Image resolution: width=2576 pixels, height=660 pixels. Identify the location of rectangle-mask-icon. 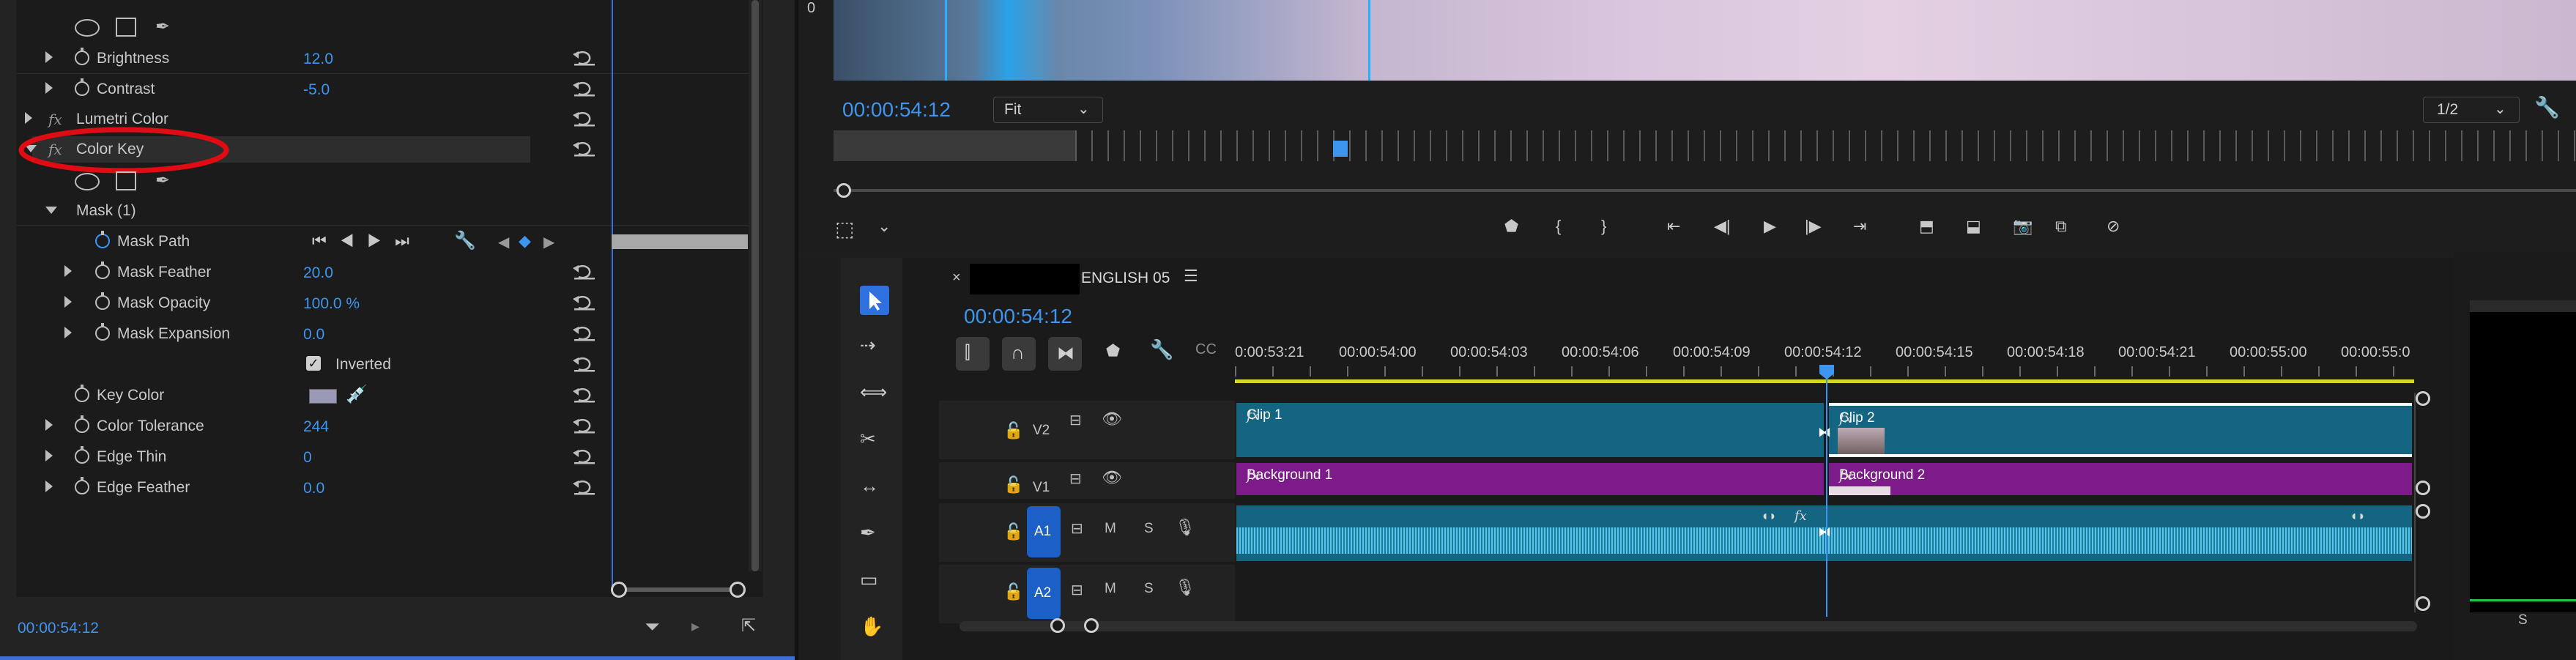
(126, 181).